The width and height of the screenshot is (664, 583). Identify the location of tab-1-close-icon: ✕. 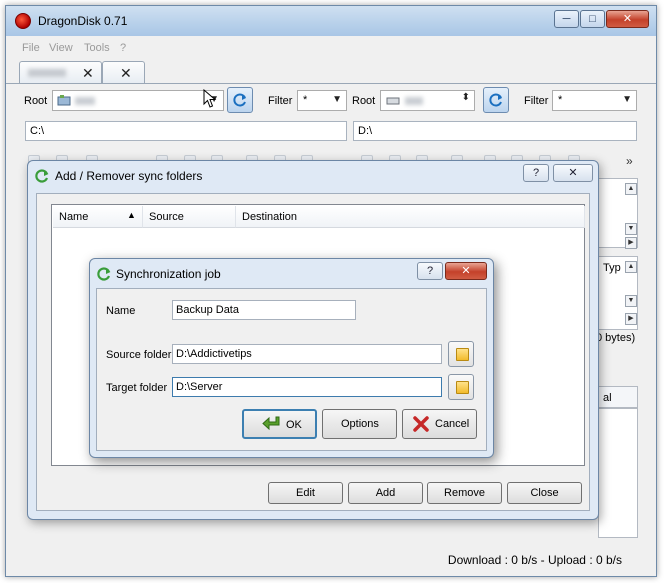
(88, 73).